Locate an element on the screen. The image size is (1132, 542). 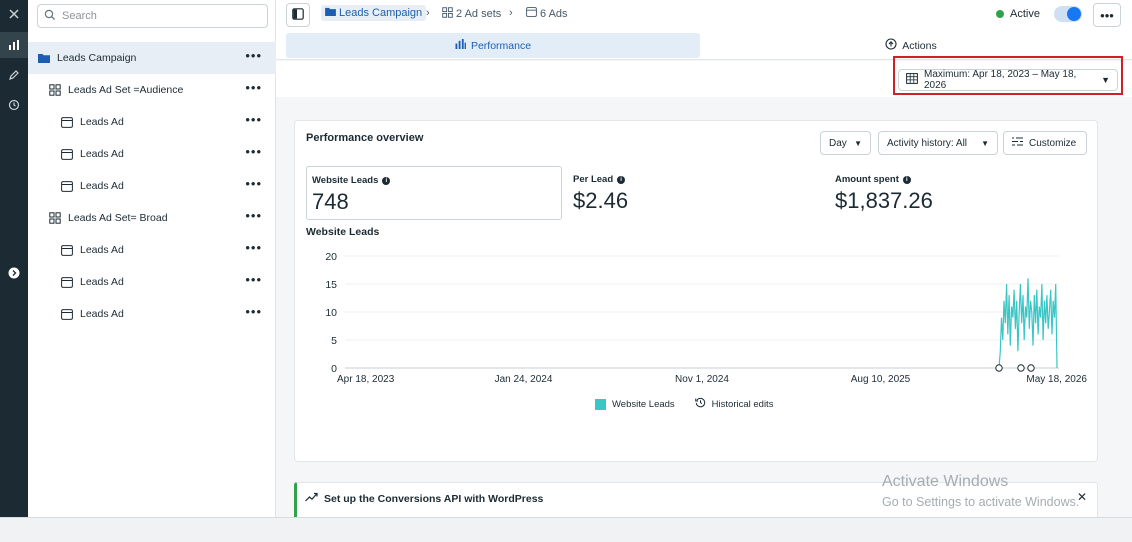
search-box is located at coordinates (152, 16).